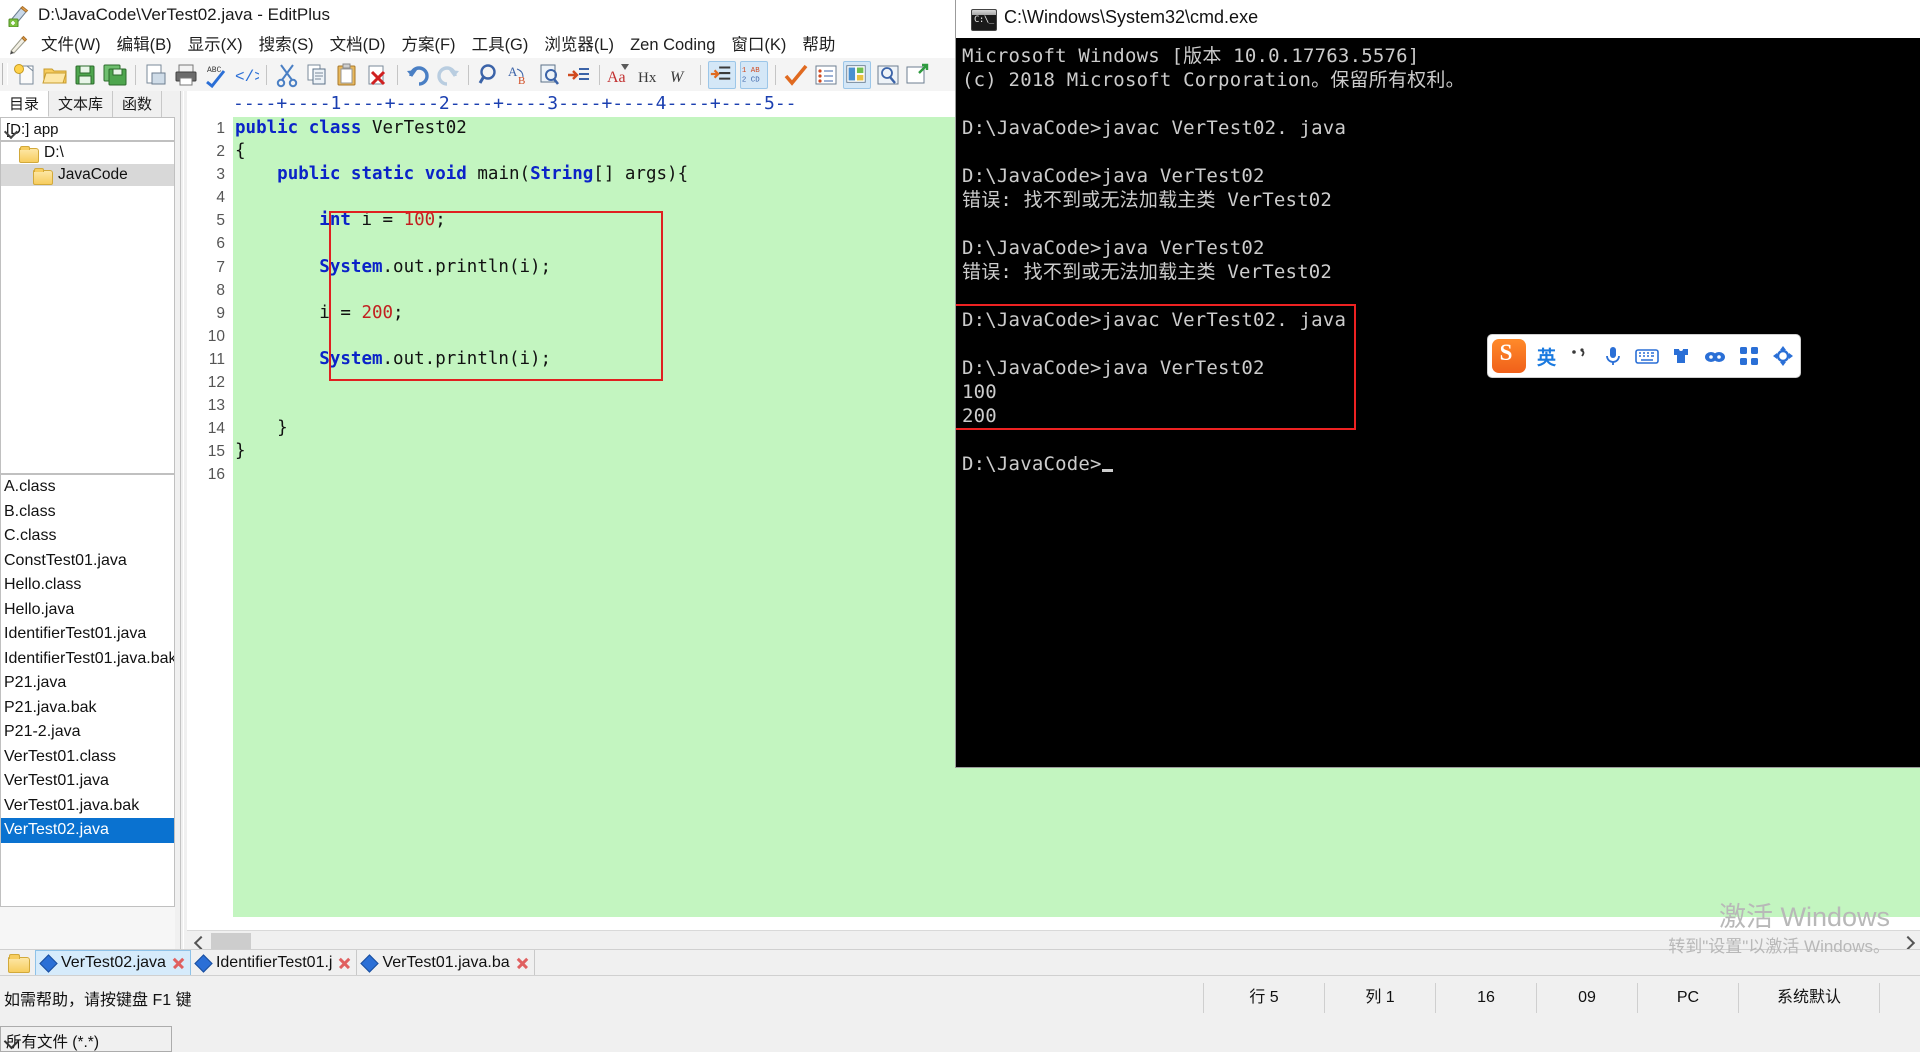  What do you see at coordinates (1783, 356) in the screenshot?
I see `settings-icon` at bounding box center [1783, 356].